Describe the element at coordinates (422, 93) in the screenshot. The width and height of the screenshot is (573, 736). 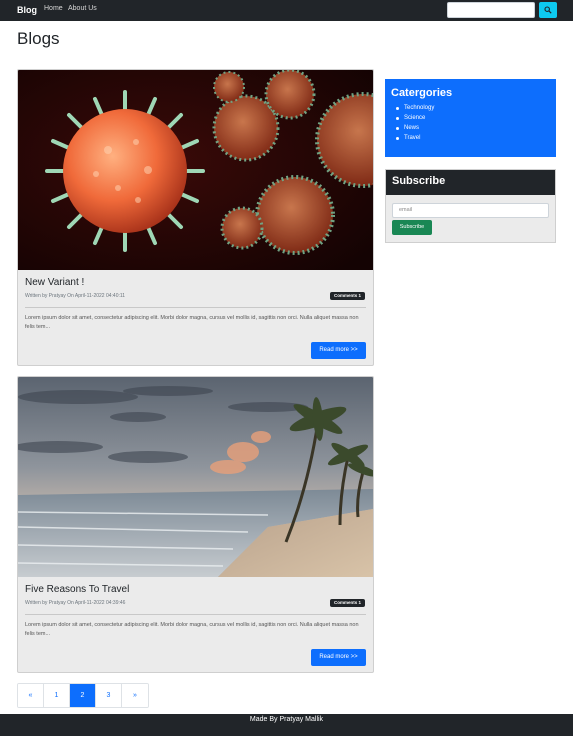
I see `categories-title: Catergories` at that location.